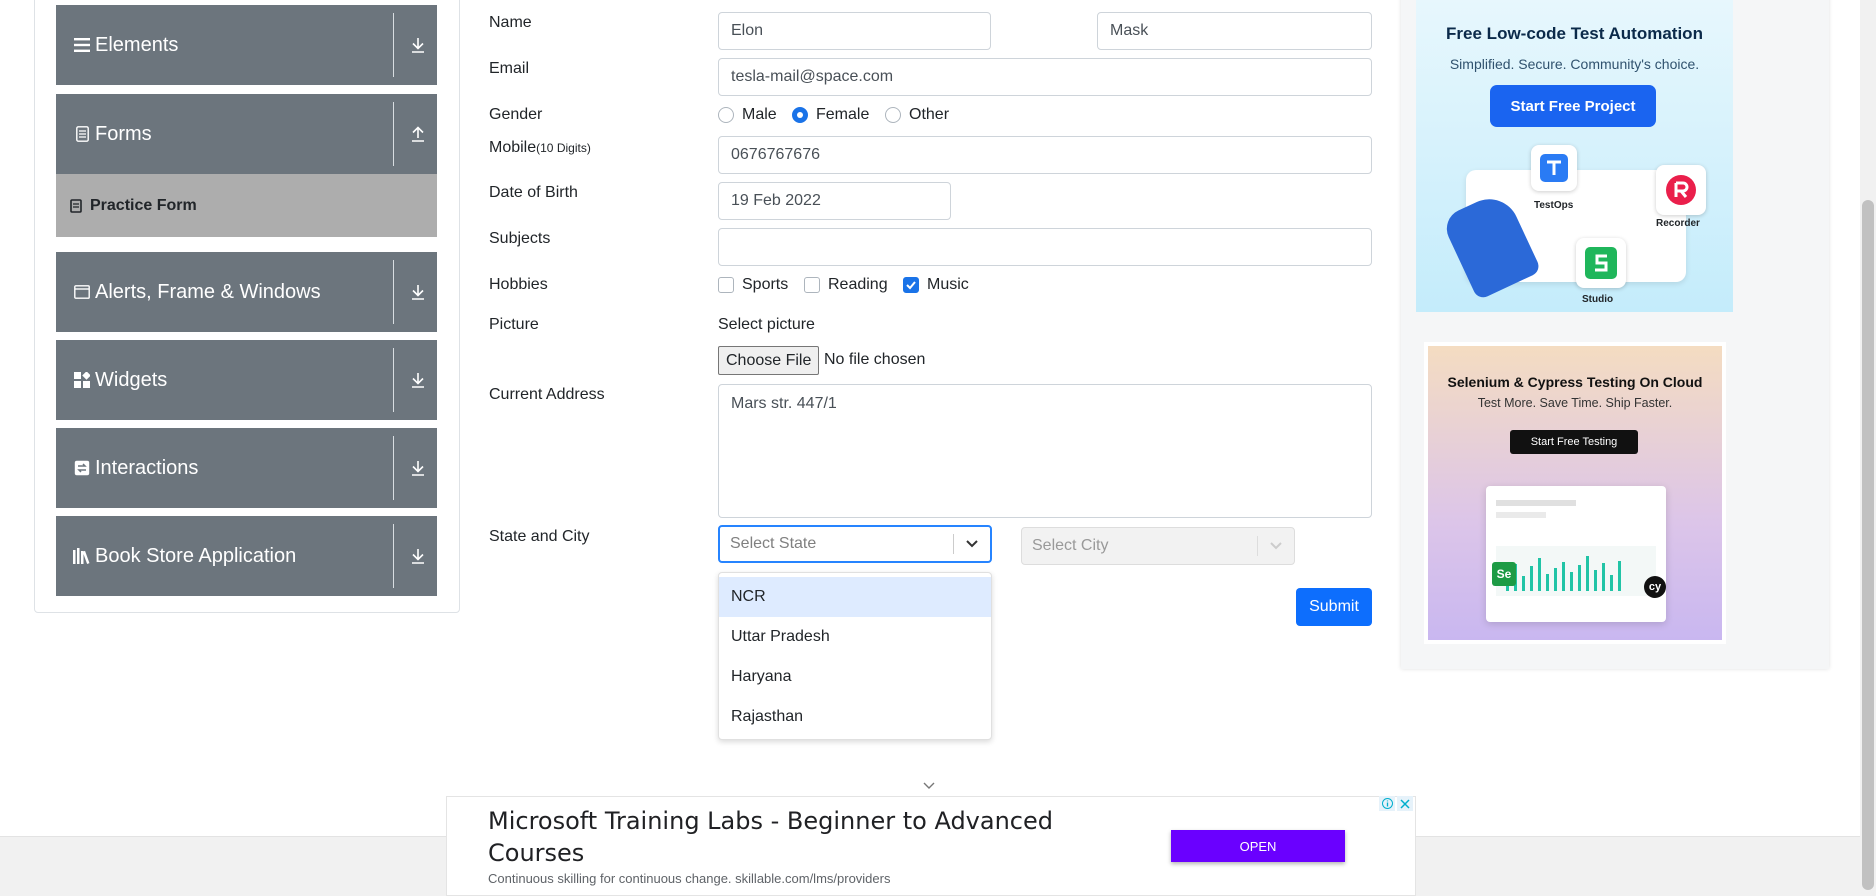 The height and width of the screenshot is (896, 1876). What do you see at coordinates (539, 536) in the screenshot?
I see `state-city-label: State and City` at bounding box center [539, 536].